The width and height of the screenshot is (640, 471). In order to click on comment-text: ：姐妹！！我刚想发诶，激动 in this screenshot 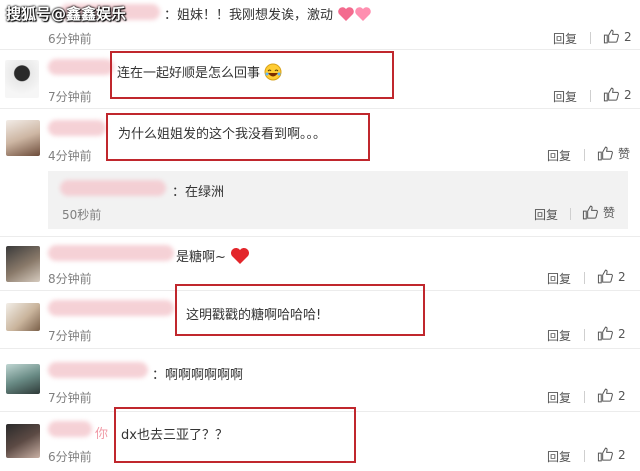, I will do `click(268, 15)`.